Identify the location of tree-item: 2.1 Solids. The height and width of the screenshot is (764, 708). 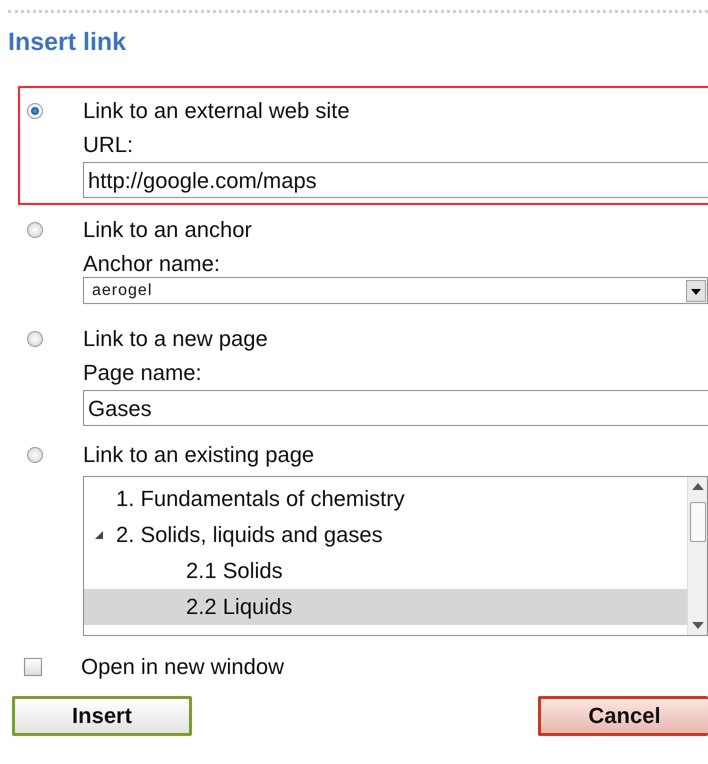
(385, 571).